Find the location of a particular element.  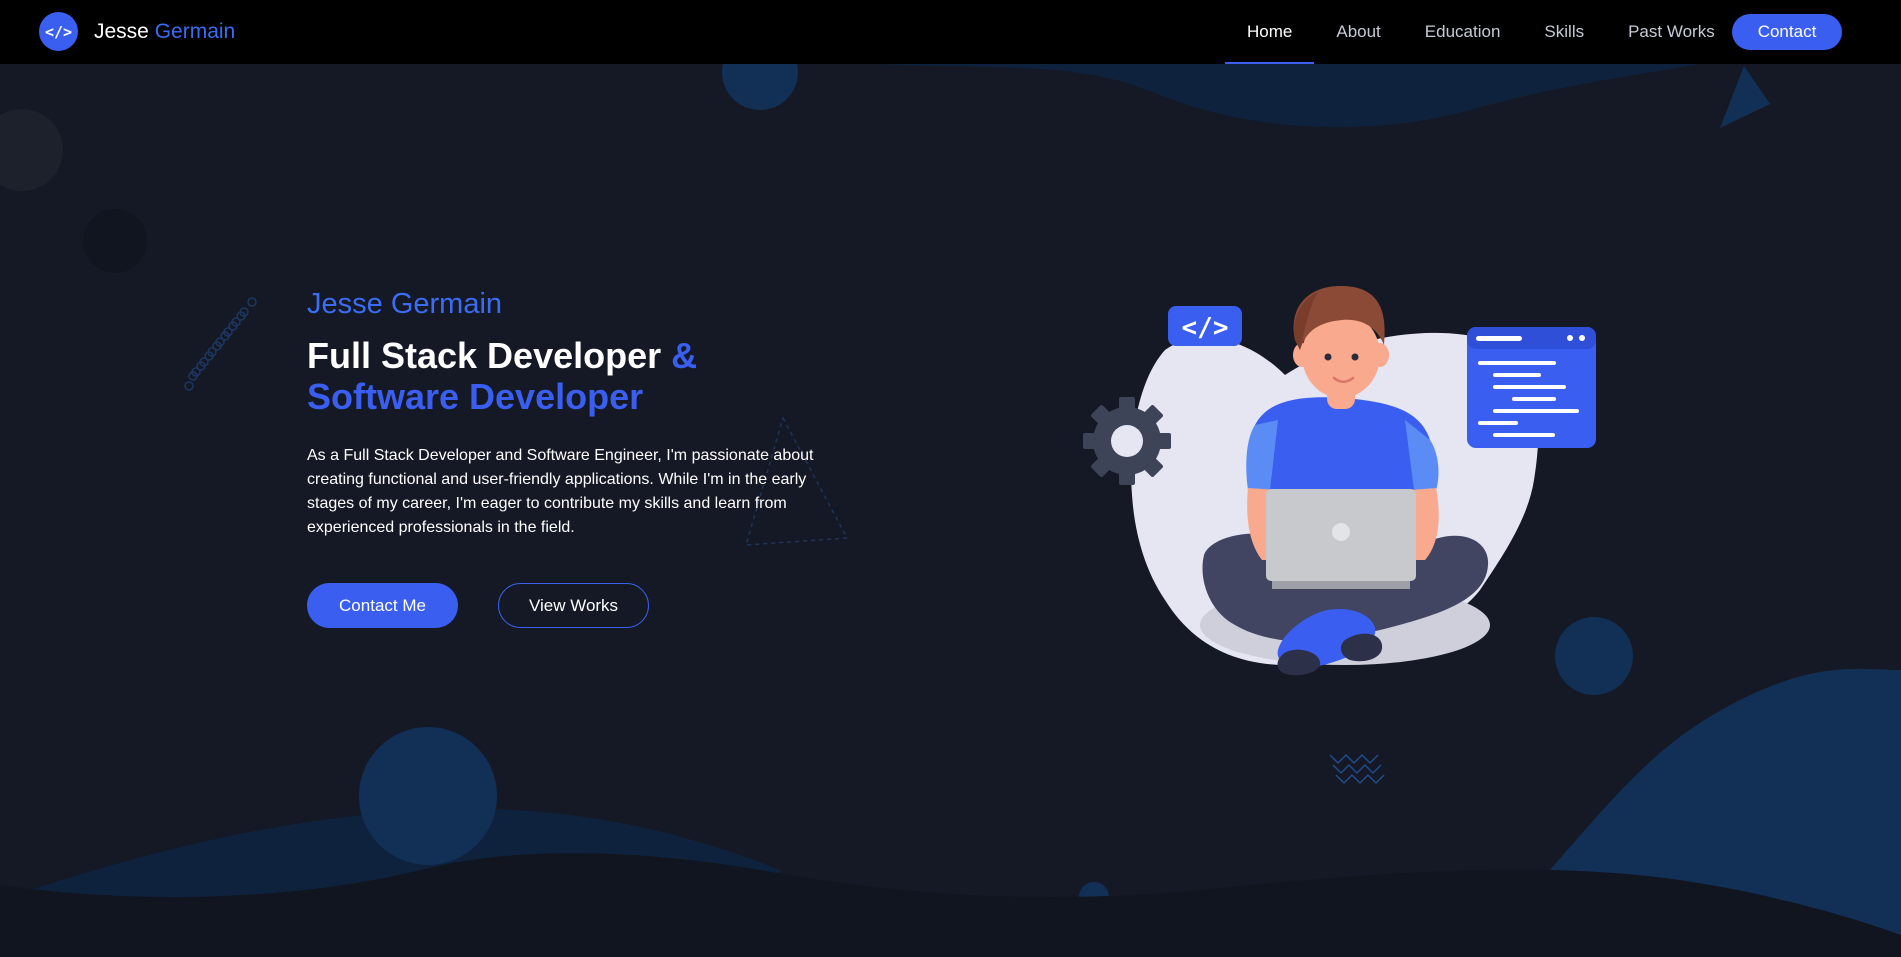

nav-link-education: Education is located at coordinates (1463, 32).